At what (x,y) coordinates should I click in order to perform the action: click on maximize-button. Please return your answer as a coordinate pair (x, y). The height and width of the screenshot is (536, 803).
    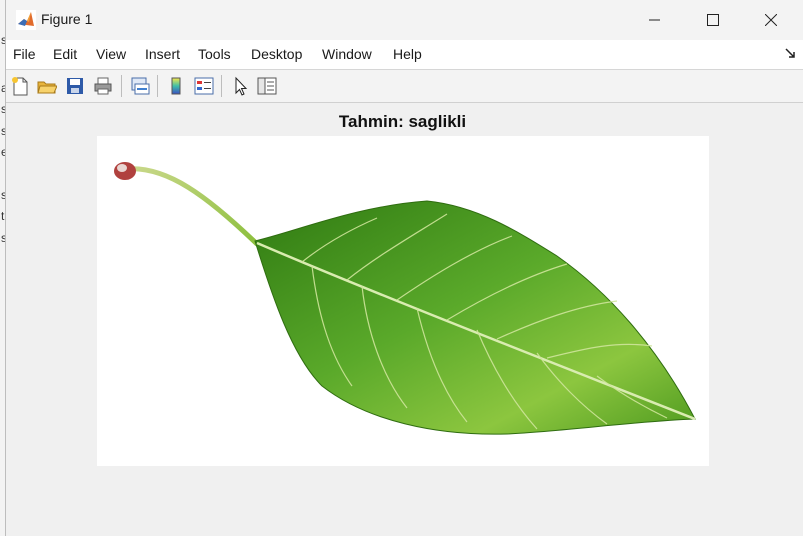
    Looking at the image, I should click on (713, 20).